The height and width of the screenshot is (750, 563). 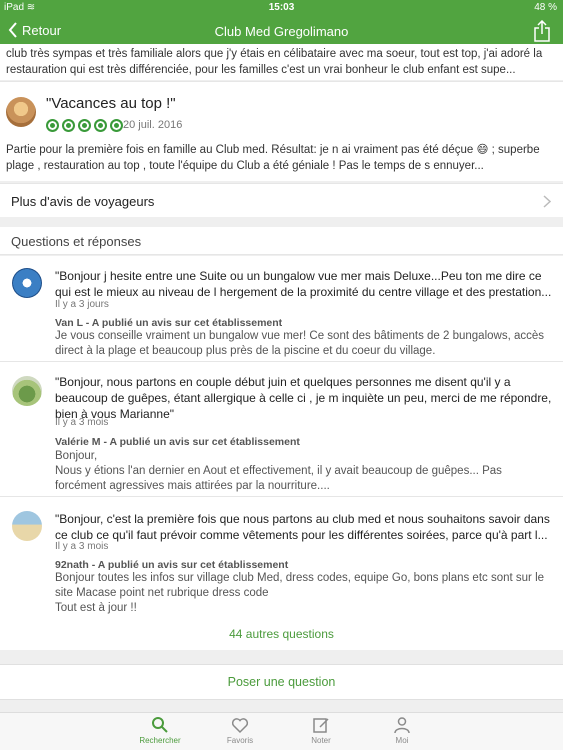 I want to click on tab-noter: Noter, so click(x=321, y=730).